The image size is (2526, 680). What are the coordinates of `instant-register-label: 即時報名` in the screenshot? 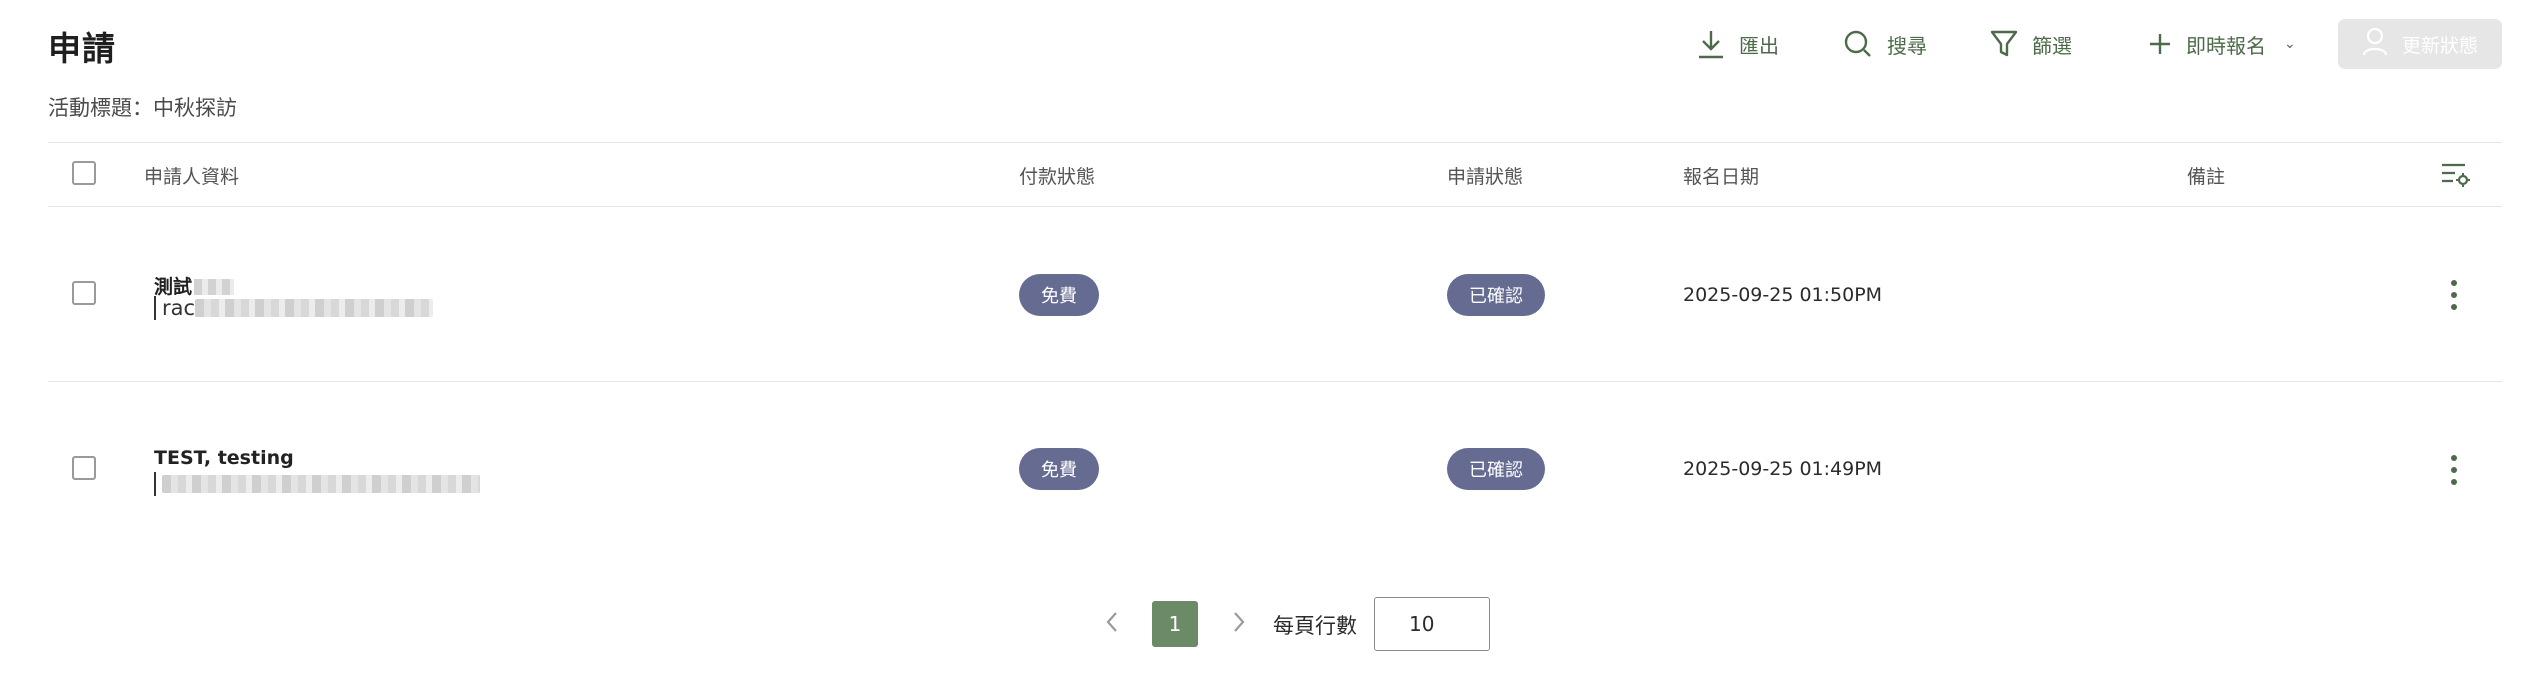 It's located at (2226, 45).